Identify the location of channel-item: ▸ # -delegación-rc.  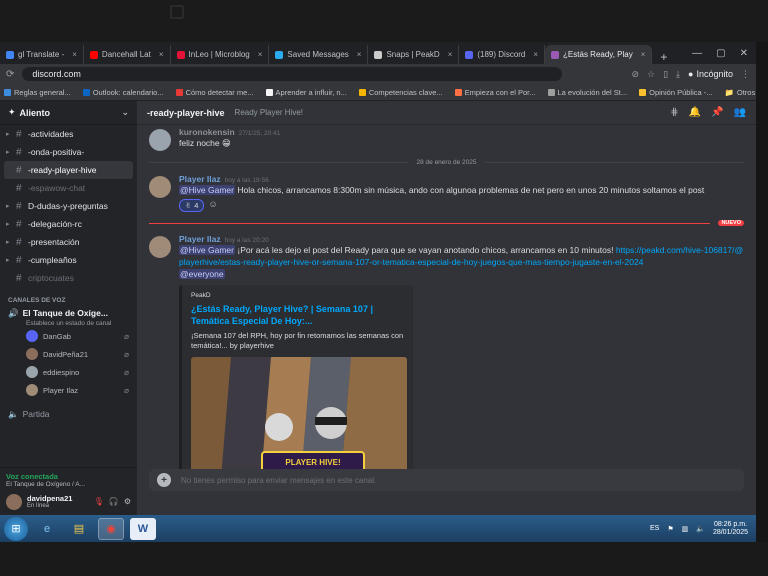
(68, 224).